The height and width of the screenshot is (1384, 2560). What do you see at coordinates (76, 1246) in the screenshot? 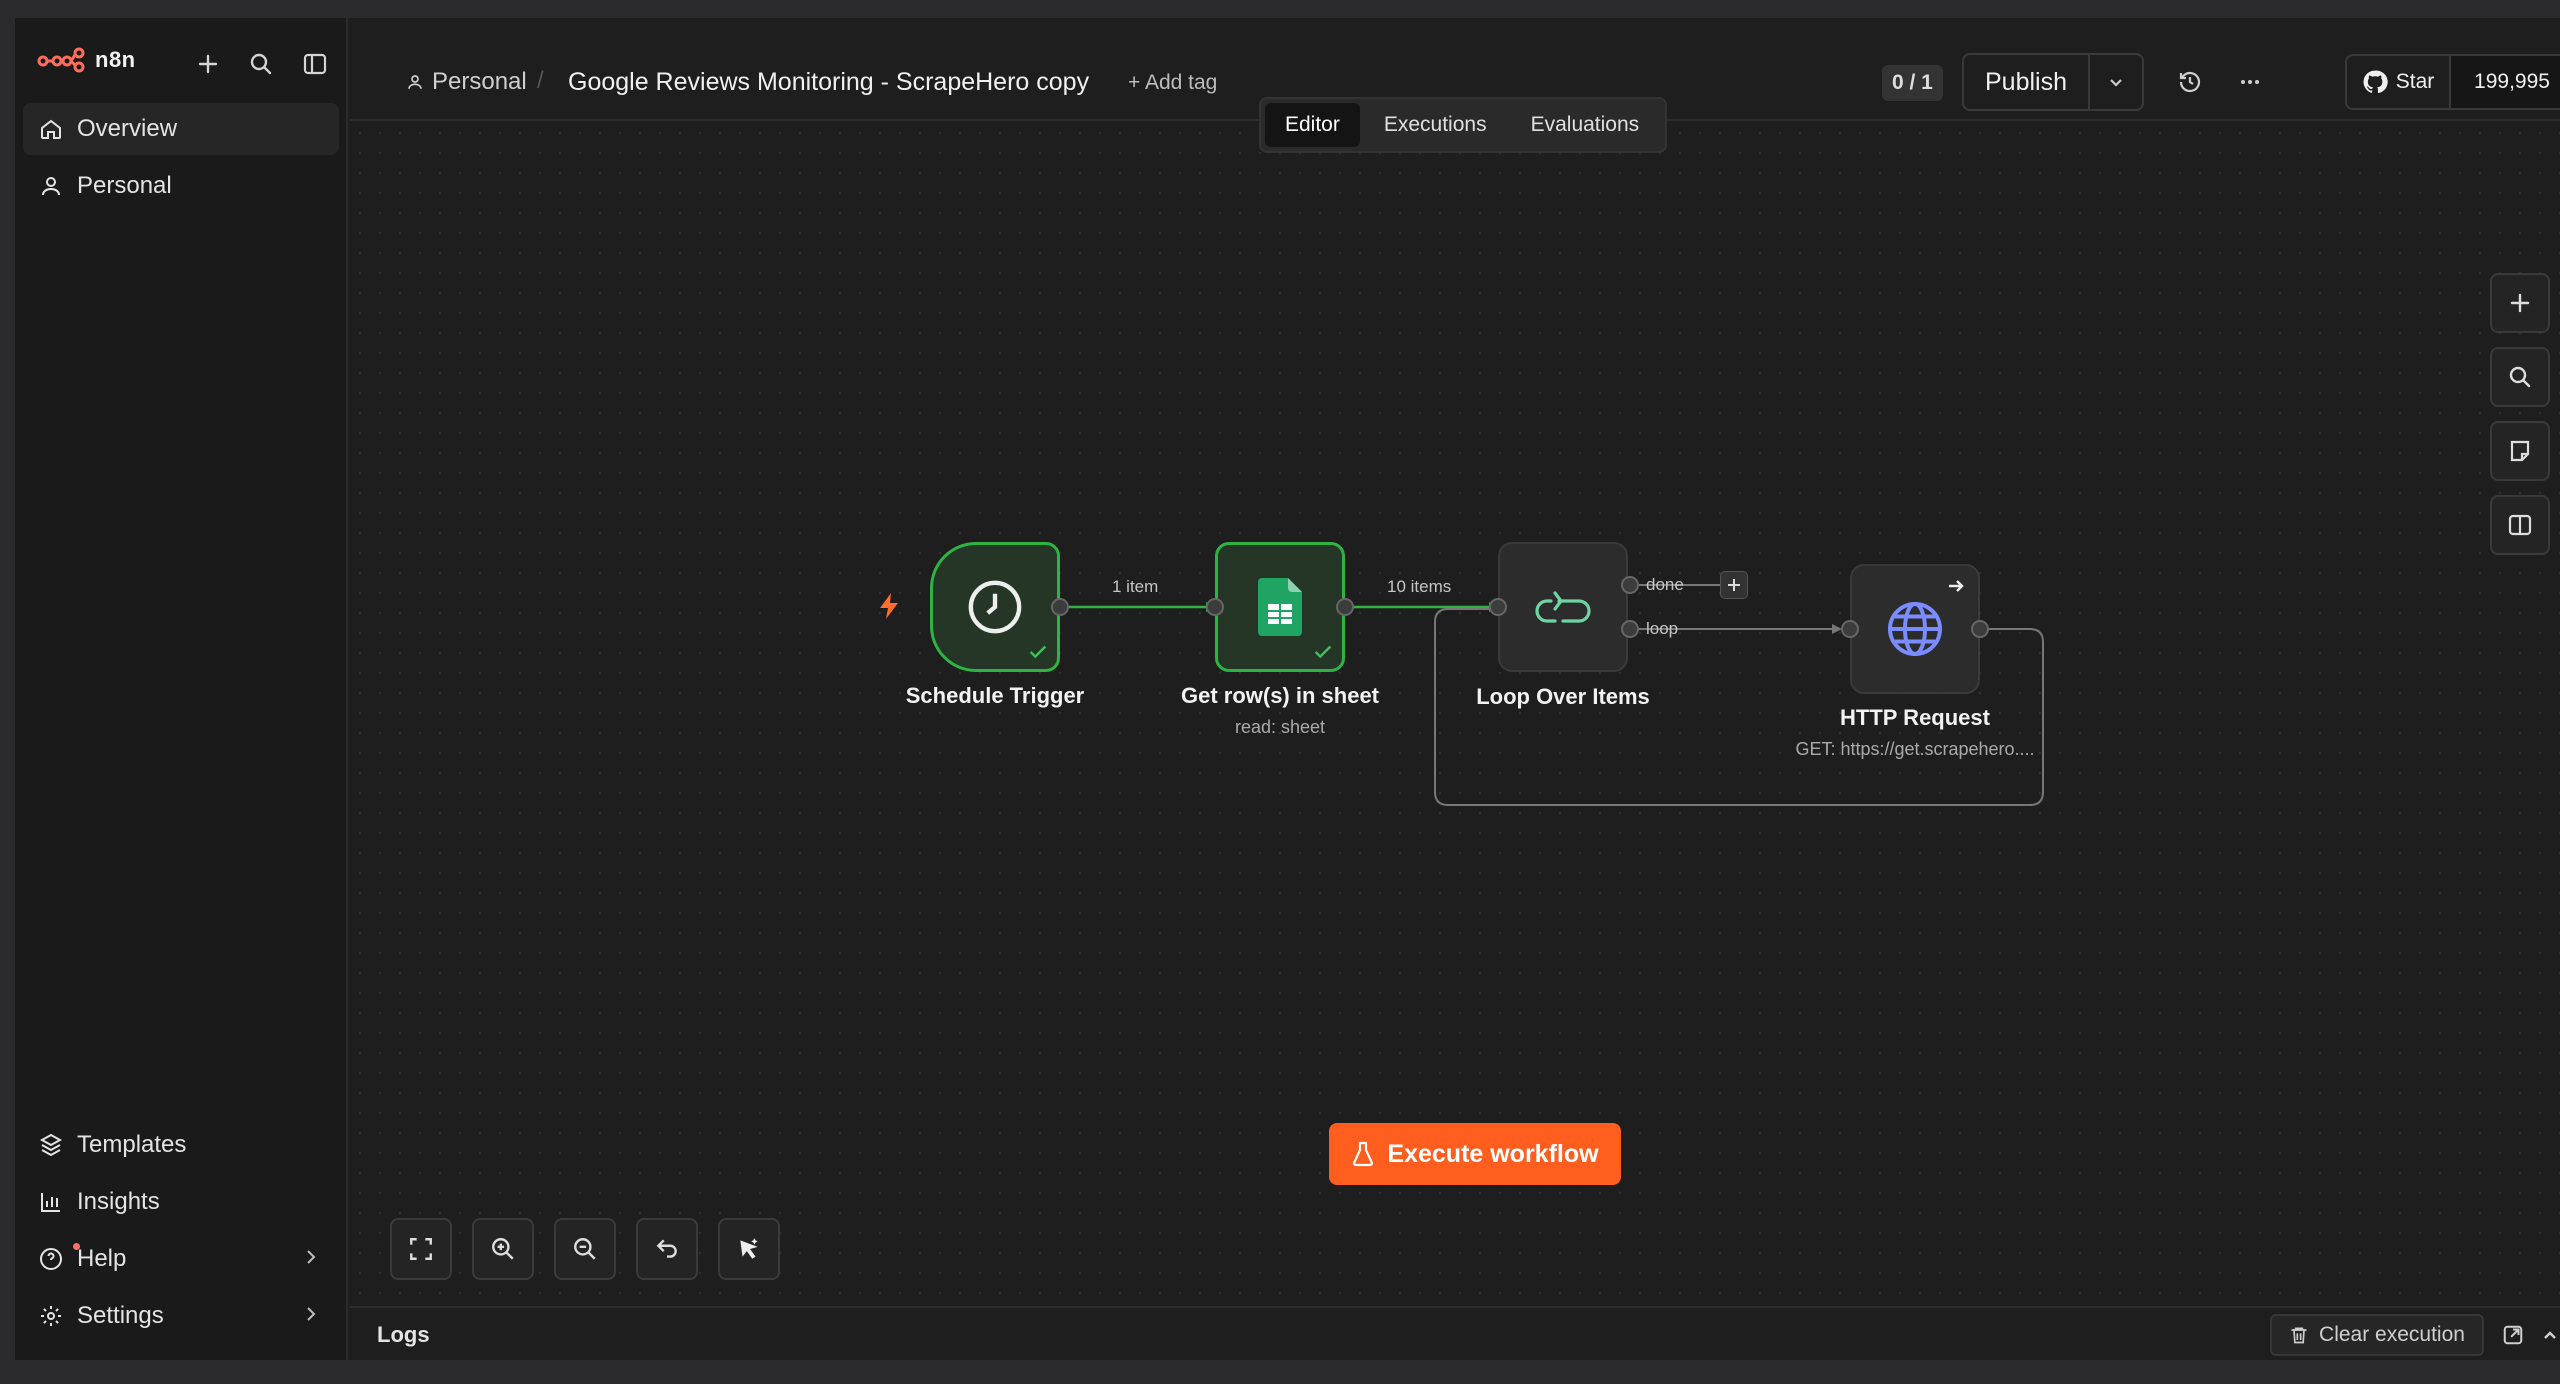
I see `notification-dot` at bounding box center [76, 1246].